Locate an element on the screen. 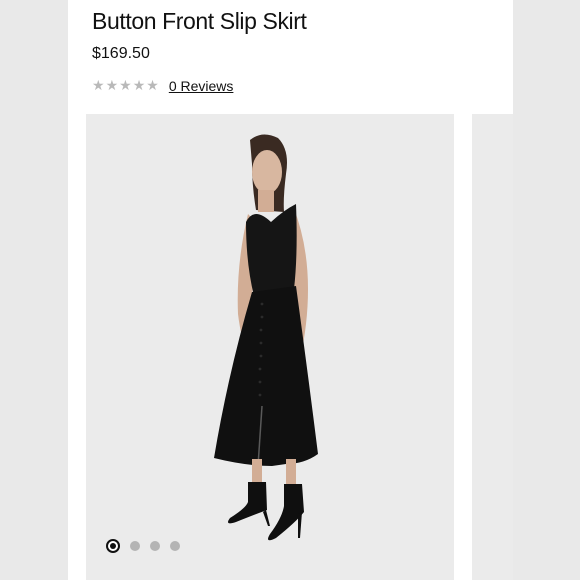 This screenshot has height=580, width=580. rating-row: ★ ★ ★ ★ ★ 0 Reviews is located at coordinates (162, 86).